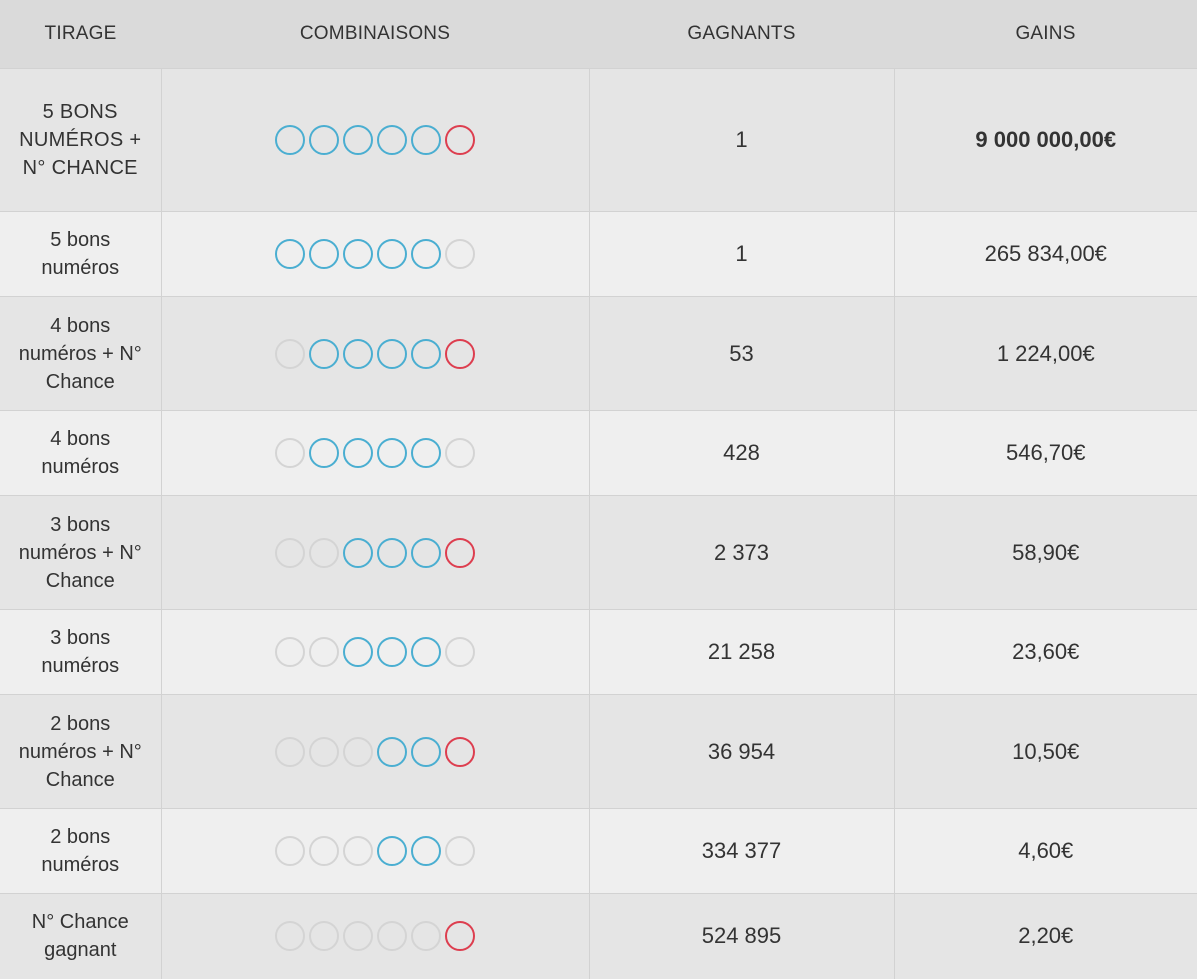 This screenshot has width=1200, height=979. I want to click on table-row: 5 bons numéros 1 265 834,00€, so click(598, 254).